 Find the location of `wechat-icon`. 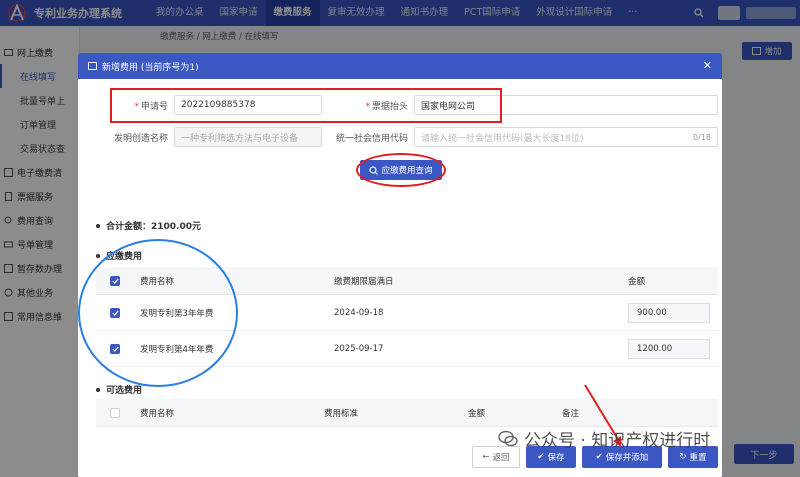

wechat-icon is located at coordinates (508, 438).